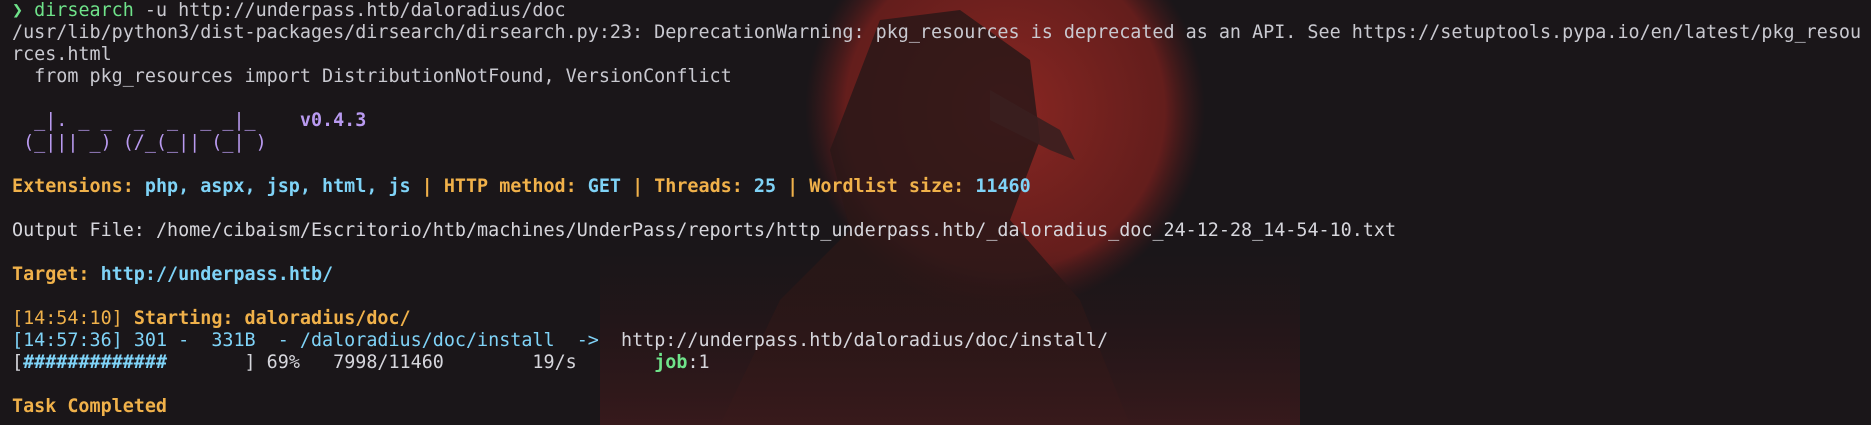 The width and height of the screenshot is (1871, 425). What do you see at coordinates (698, 362) in the screenshot?
I see `job-value: :1` at bounding box center [698, 362].